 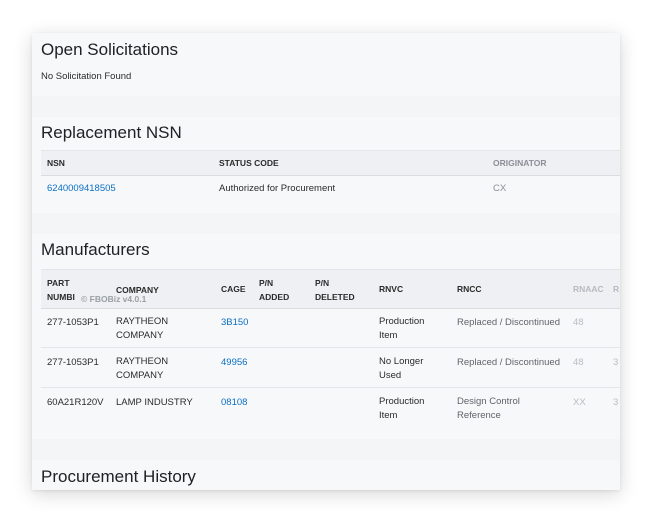 What do you see at coordinates (75, 402) in the screenshot?
I see `part-number-value: 60A21R120V` at bounding box center [75, 402].